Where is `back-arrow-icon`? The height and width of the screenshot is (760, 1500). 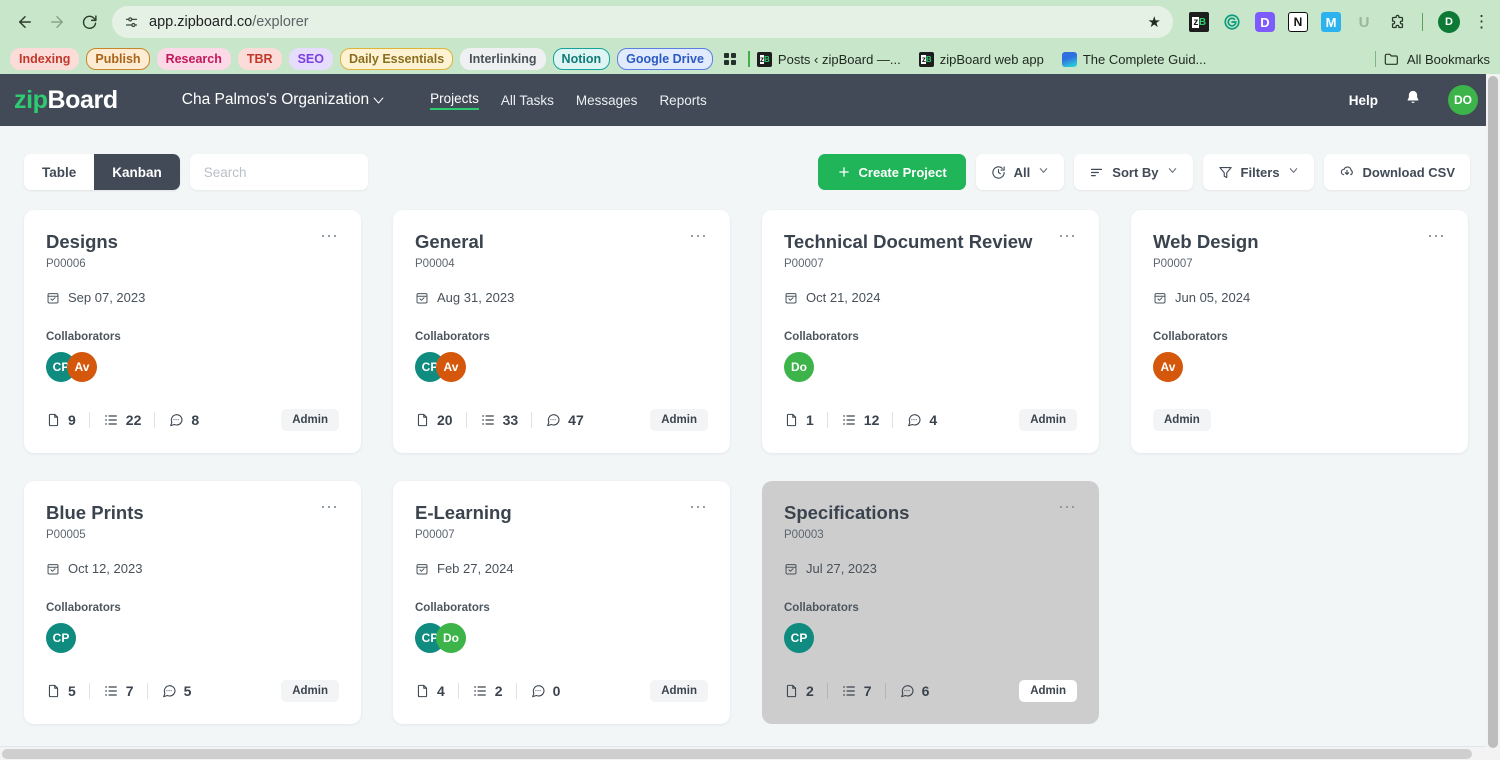
back-arrow-icon is located at coordinates (25, 22).